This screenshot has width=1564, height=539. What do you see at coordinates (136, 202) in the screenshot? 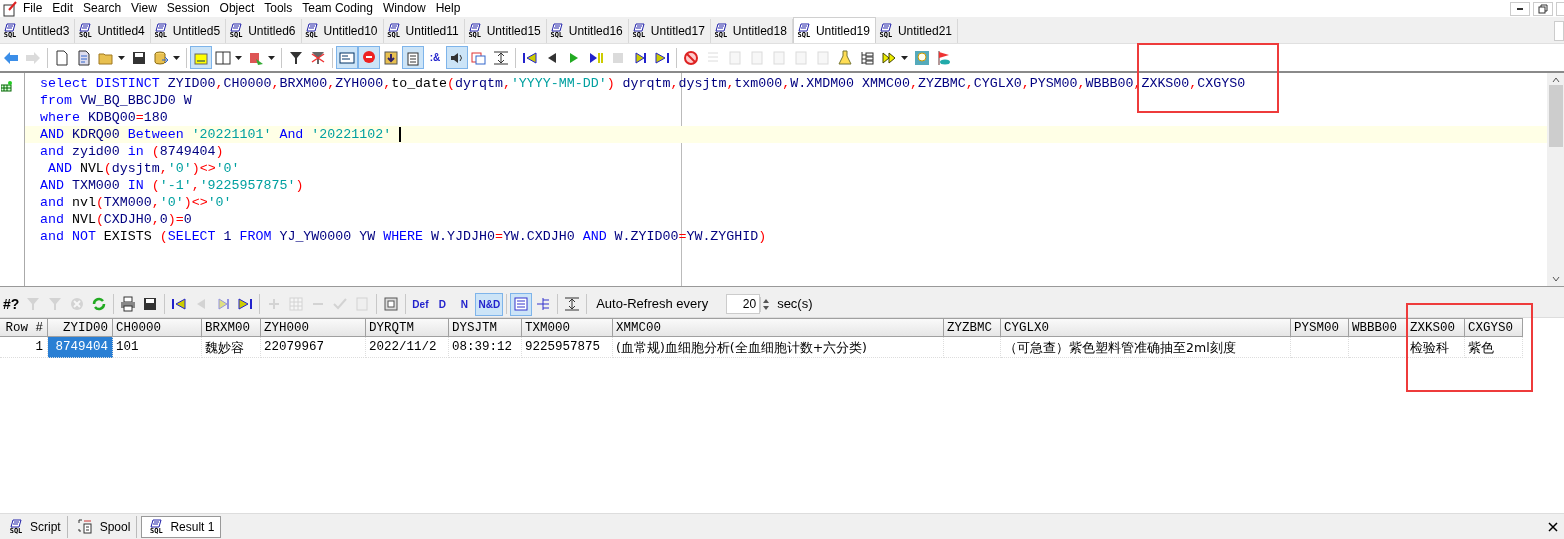
I see `code-line: and nvl(TXM000,'0')<>'0'` at bounding box center [136, 202].